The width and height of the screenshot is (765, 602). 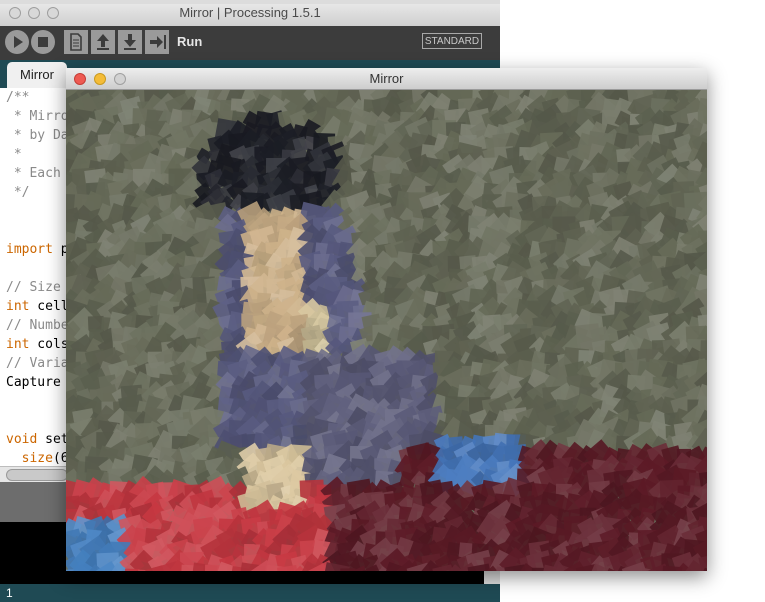 I want to click on run-button, so click(x=17, y=42).